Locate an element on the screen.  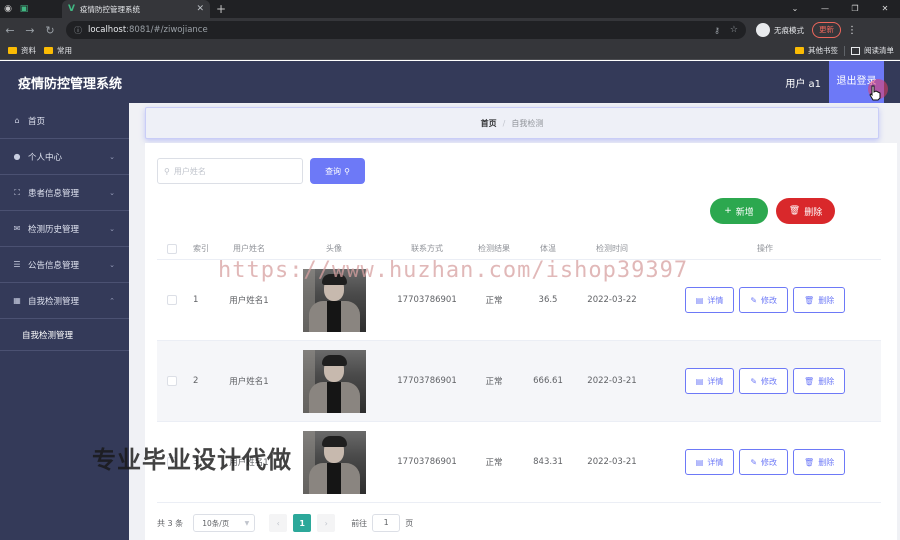
more-icon: ⋮ is located at coordinates (852, 30).